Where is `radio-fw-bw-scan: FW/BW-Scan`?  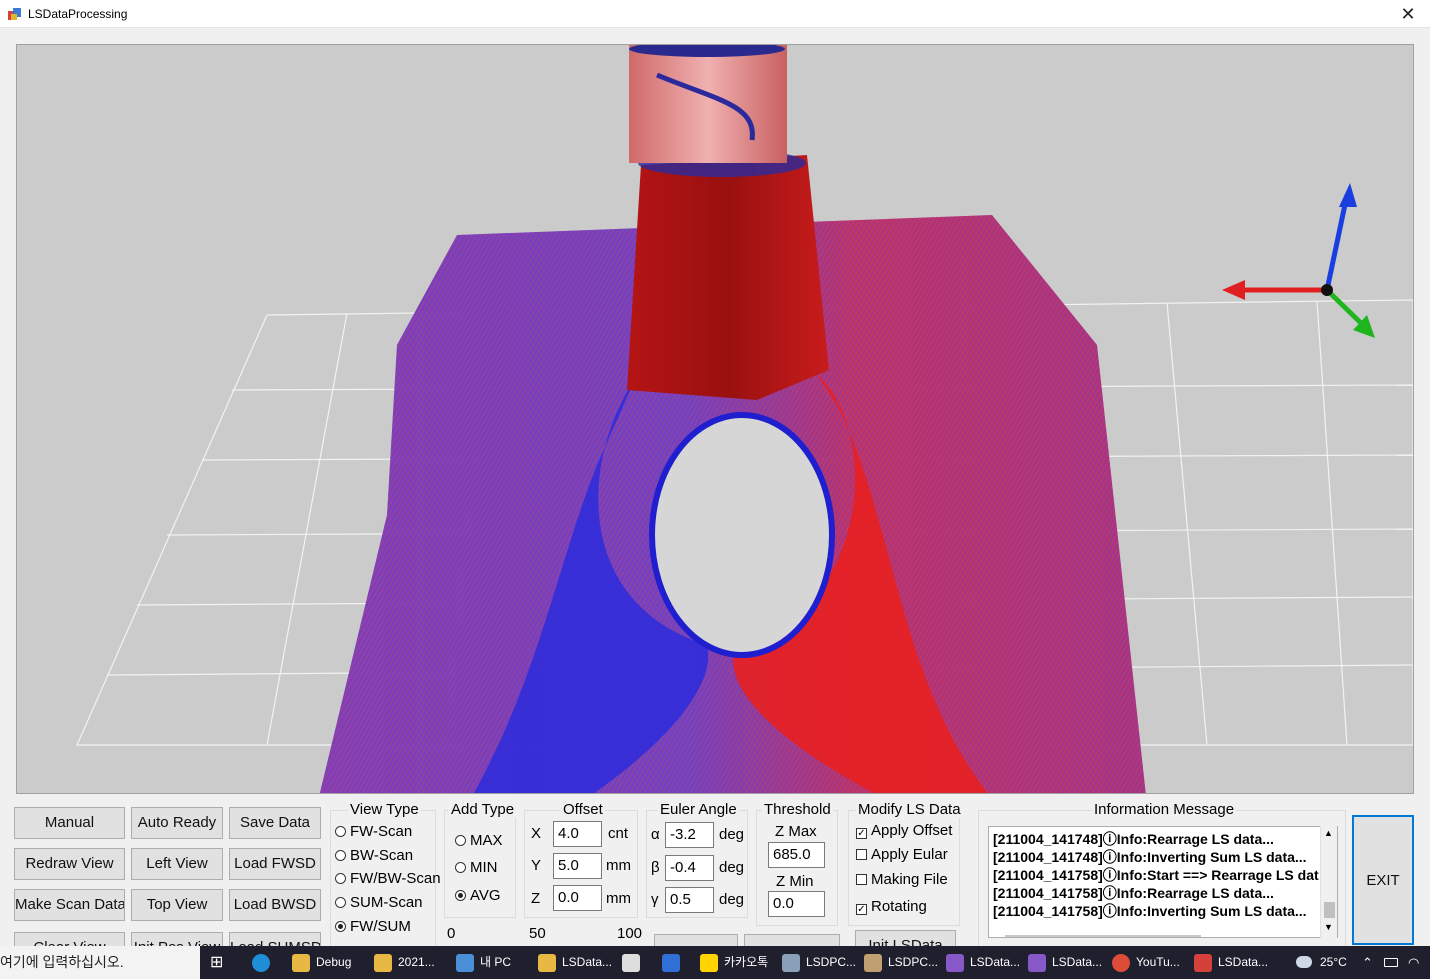 radio-fw-bw-scan: FW/BW-Scan is located at coordinates (388, 878).